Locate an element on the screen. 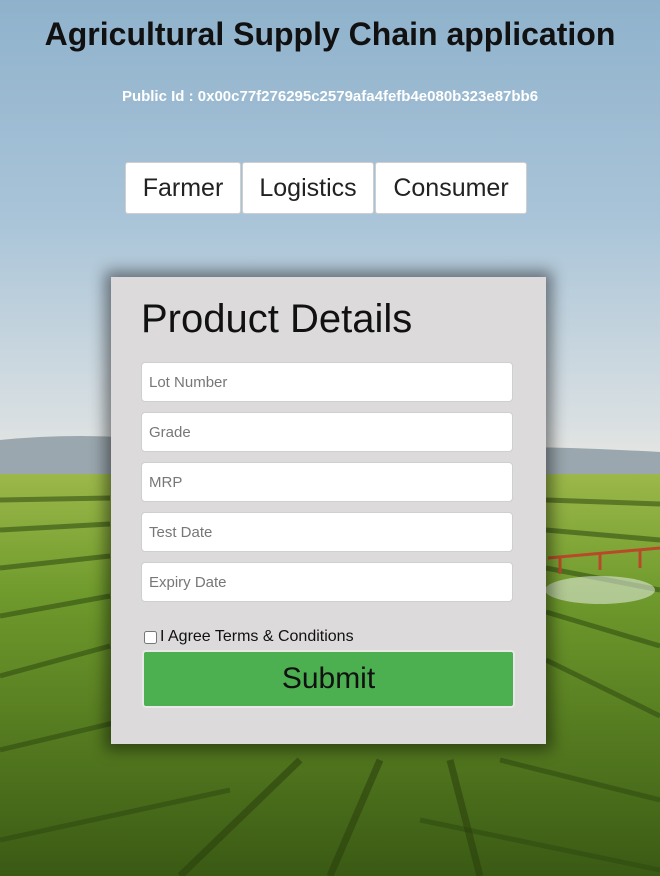 The height and width of the screenshot is (876, 660). submit-button: Submit is located at coordinates (328, 679).